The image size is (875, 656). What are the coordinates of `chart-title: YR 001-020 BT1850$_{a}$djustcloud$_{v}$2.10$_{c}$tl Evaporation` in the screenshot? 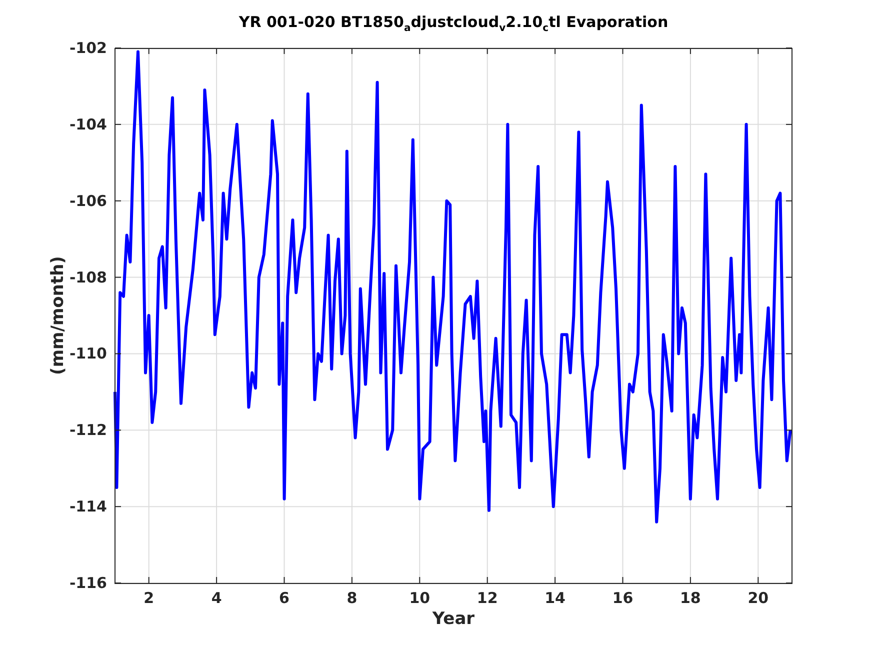 It's located at (453, 24).